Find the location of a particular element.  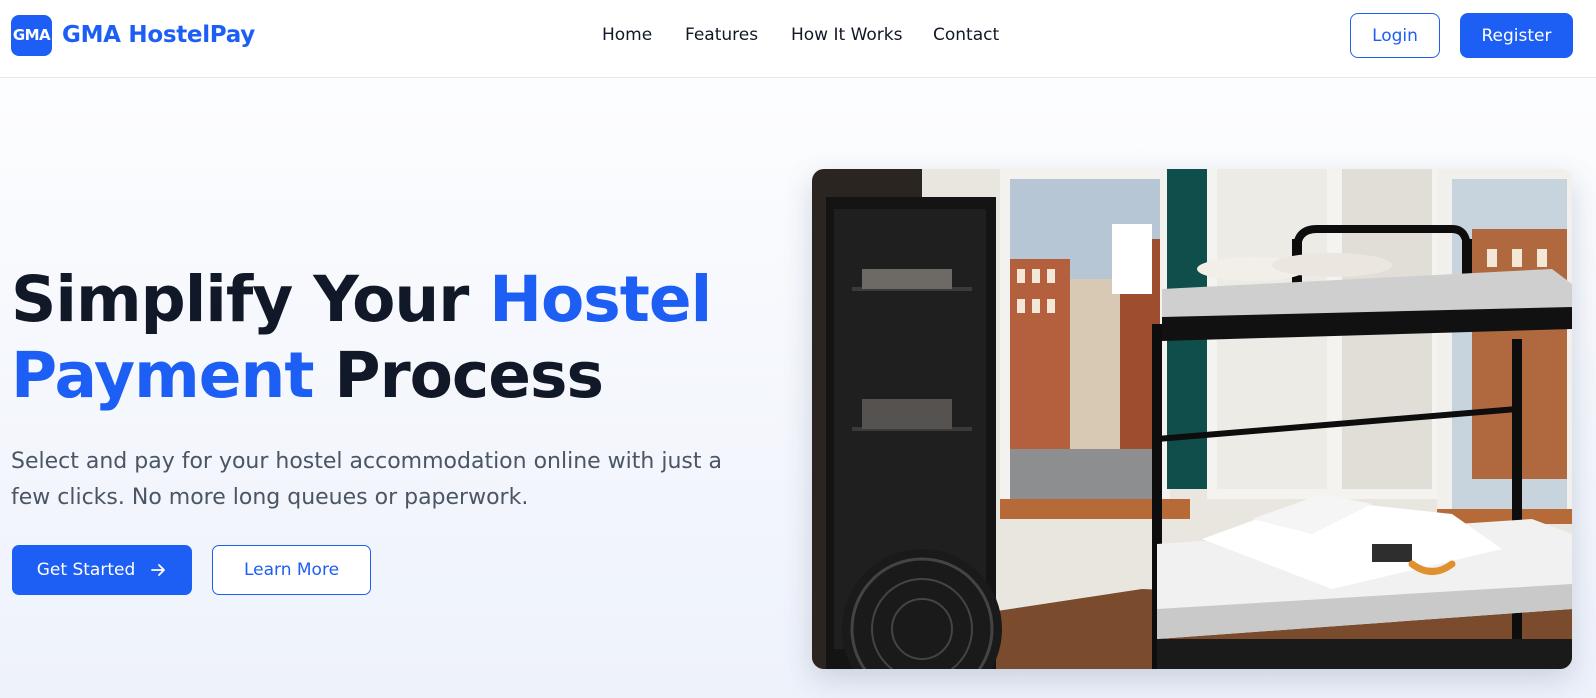

nav-link-how-it-works: How It Works is located at coordinates (846, 35).